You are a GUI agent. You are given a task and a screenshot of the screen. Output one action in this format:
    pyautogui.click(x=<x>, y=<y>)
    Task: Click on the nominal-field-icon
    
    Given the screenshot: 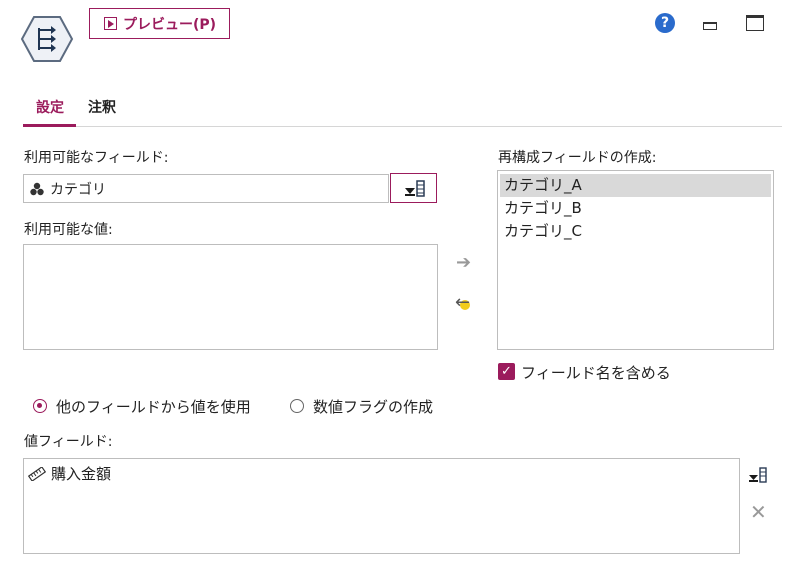 What is the action you would take?
    pyautogui.click(x=37, y=188)
    